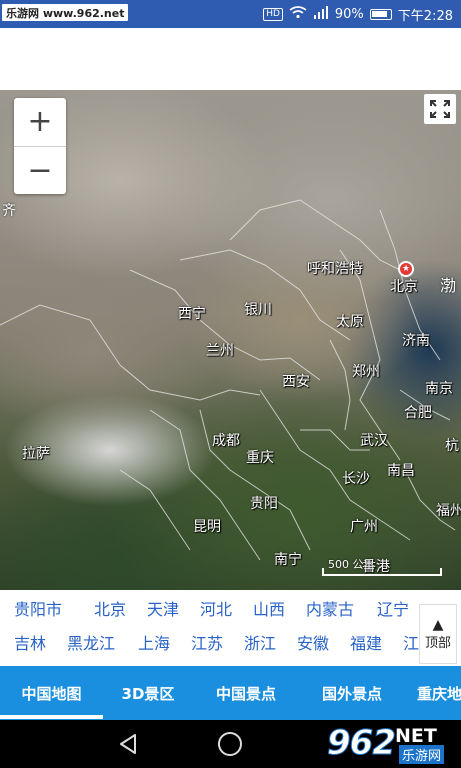 Image resolution: width=461 pixels, height=768 pixels. What do you see at coordinates (269, 608) in the screenshot?
I see `province-link: 山西` at bounding box center [269, 608].